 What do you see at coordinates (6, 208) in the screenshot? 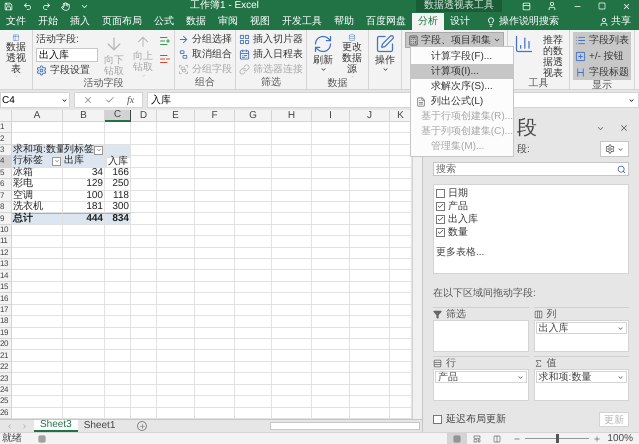
I see `row-header: 8` at bounding box center [6, 208].